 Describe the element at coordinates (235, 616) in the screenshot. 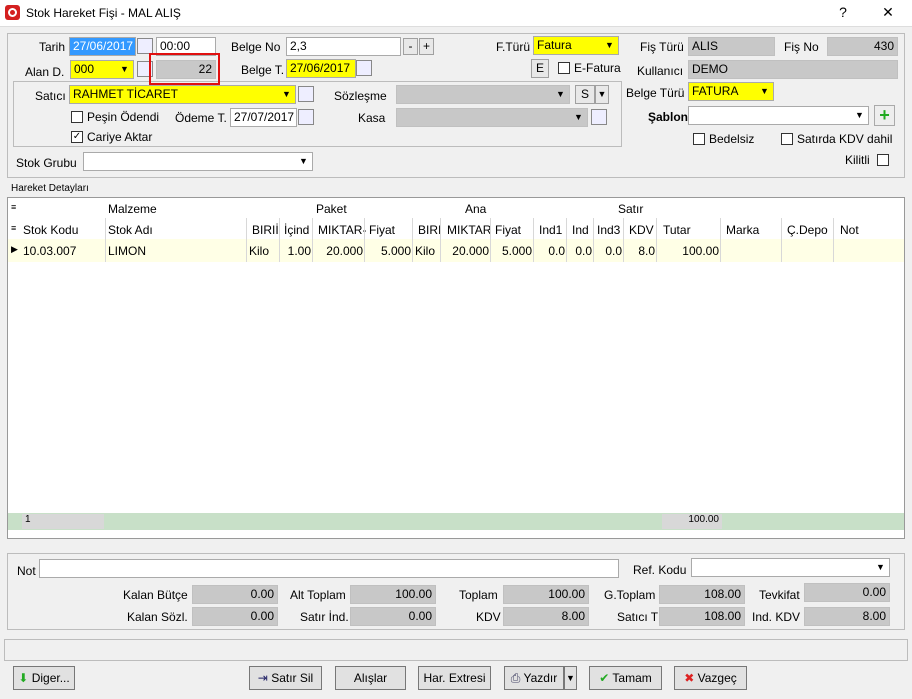

I see `kalansozl-field: 0.00` at that location.